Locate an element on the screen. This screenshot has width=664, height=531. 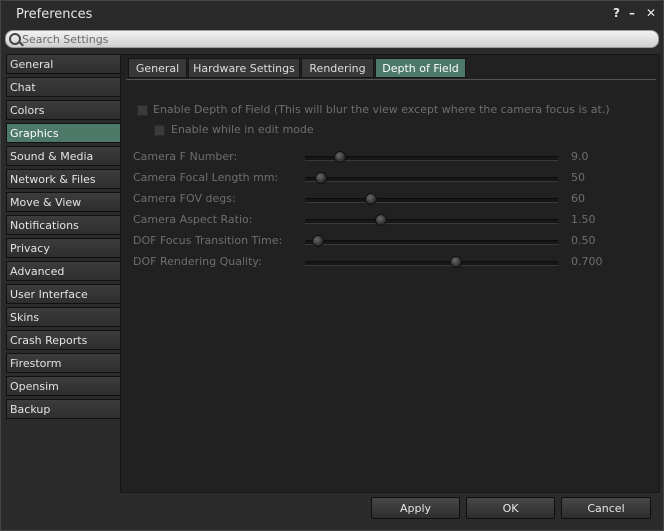
search-icon is located at coordinates (15, 39).